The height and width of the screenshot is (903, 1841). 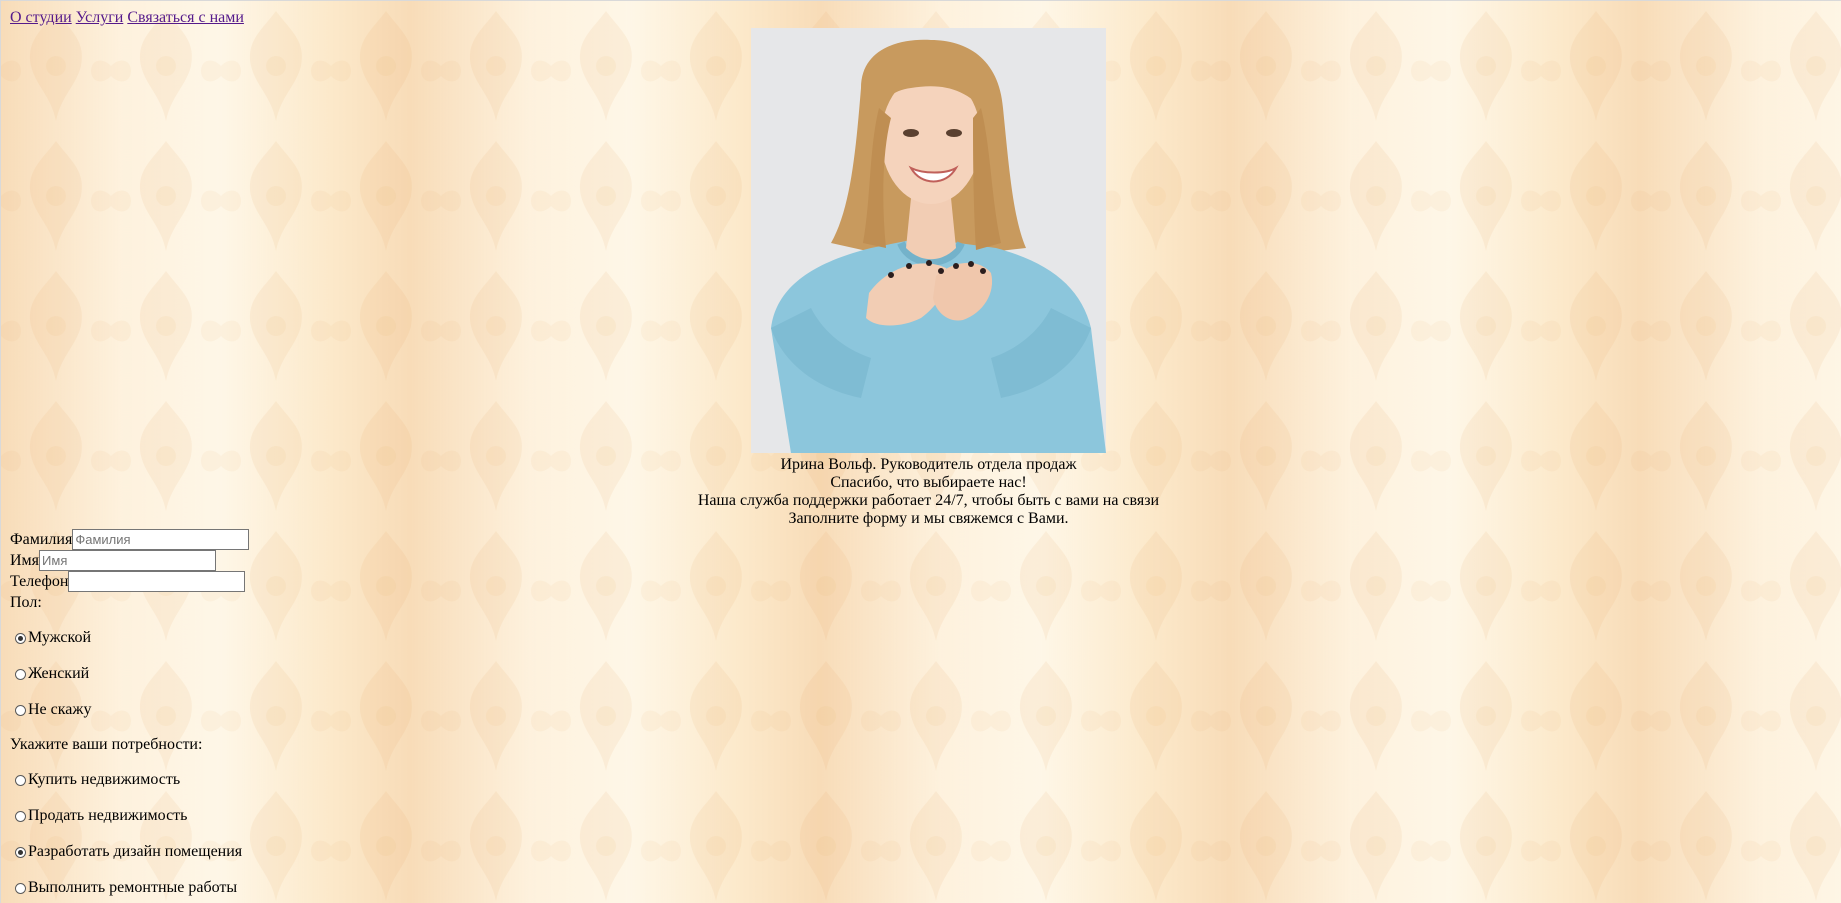 What do you see at coordinates (161, 539) in the screenshot?
I see `surname-input` at bounding box center [161, 539].